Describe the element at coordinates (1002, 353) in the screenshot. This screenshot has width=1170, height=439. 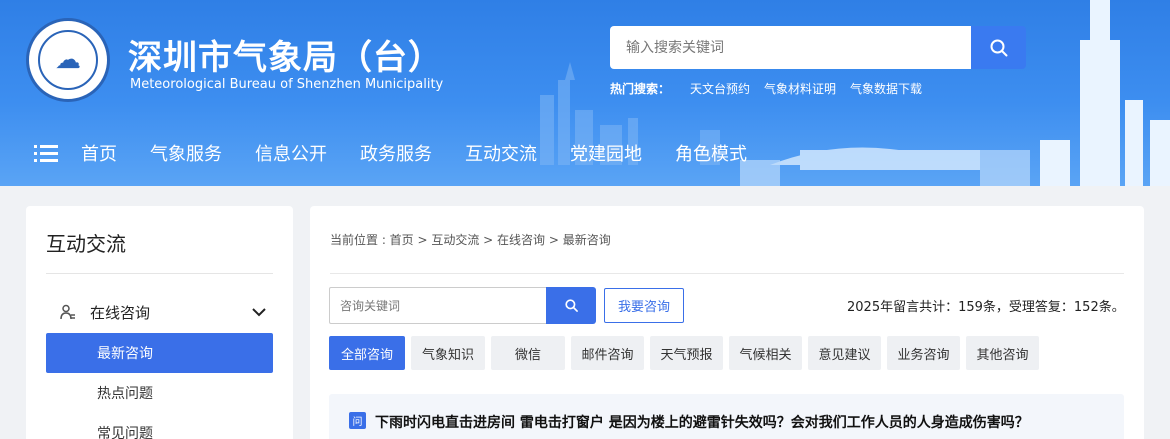
I see `tab-other: 其他咨询` at that location.